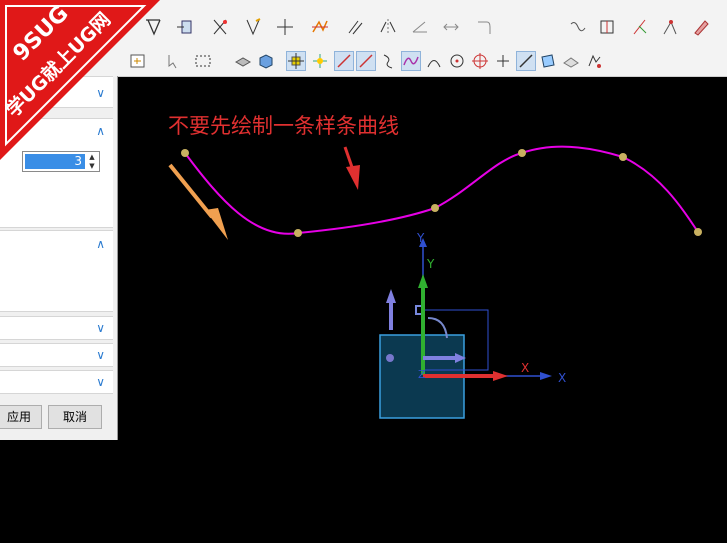  What do you see at coordinates (422, 374) in the screenshot?
I see `z-axis-label: Z` at bounding box center [422, 374].